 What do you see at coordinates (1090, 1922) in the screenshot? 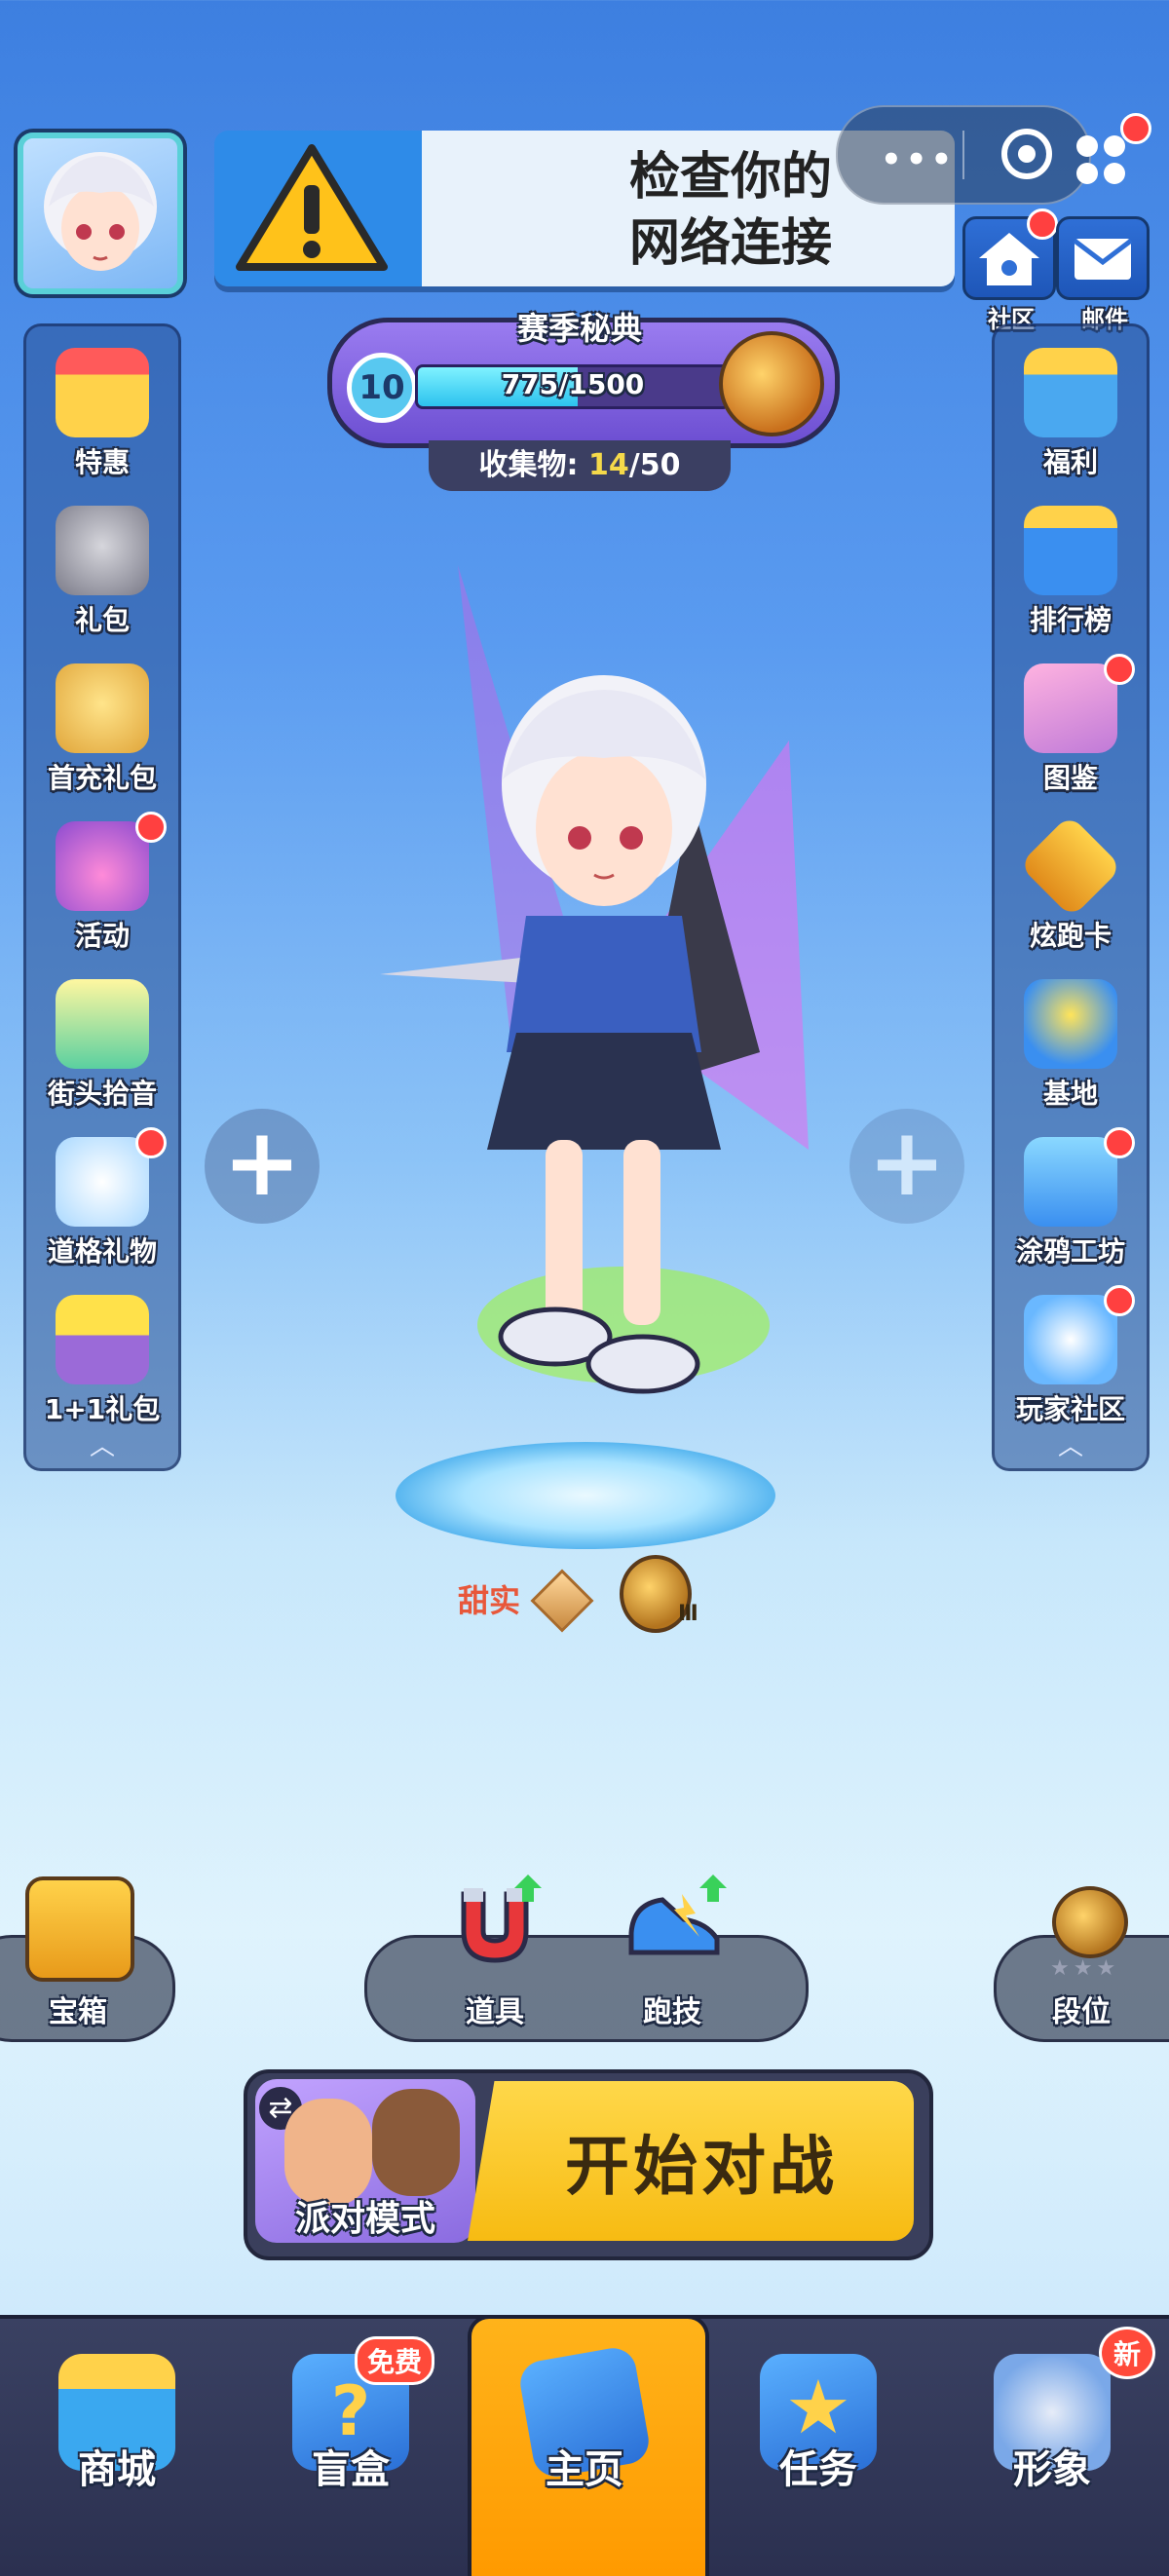
I see `rank-trophy-icon` at bounding box center [1090, 1922].